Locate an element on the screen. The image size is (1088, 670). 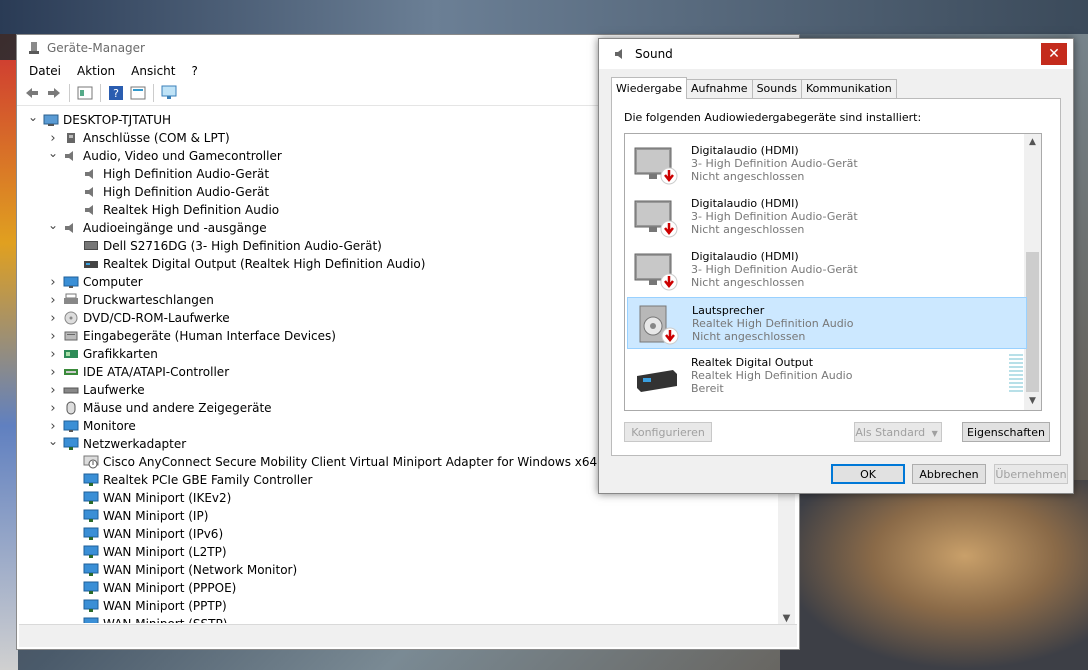
tab-aufnahme: Aufnahme is located at coordinates (719, 88).